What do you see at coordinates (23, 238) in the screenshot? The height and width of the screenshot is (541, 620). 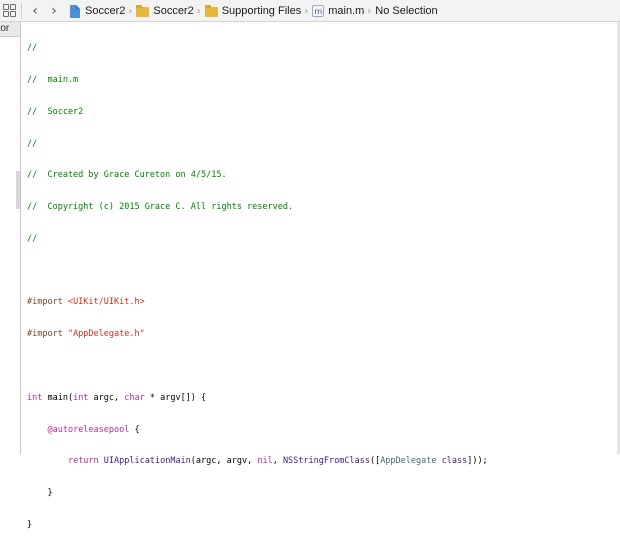 I see `editor-gutter` at bounding box center [23, 238].